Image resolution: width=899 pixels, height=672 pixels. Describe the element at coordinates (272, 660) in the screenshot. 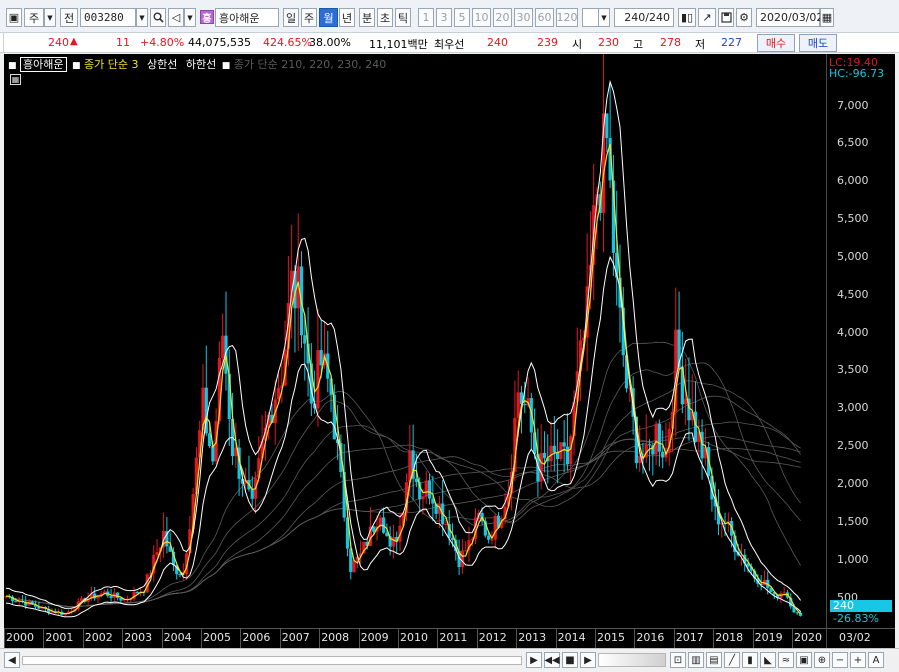

I see `horizontal-scrollbar` at that location.